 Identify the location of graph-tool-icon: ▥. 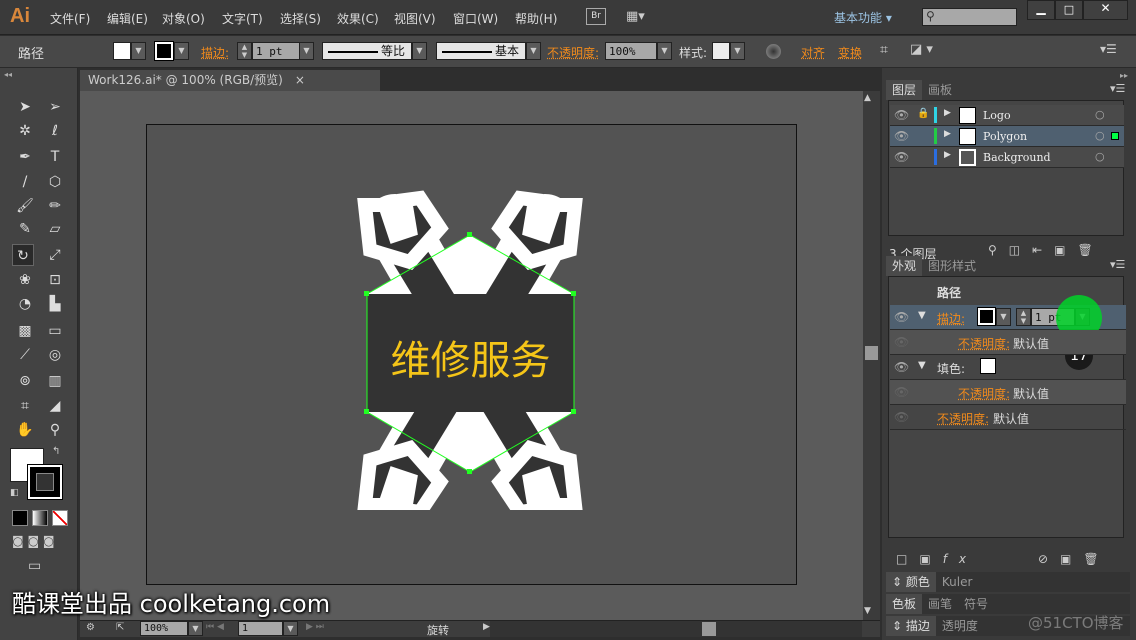
(55, 381).